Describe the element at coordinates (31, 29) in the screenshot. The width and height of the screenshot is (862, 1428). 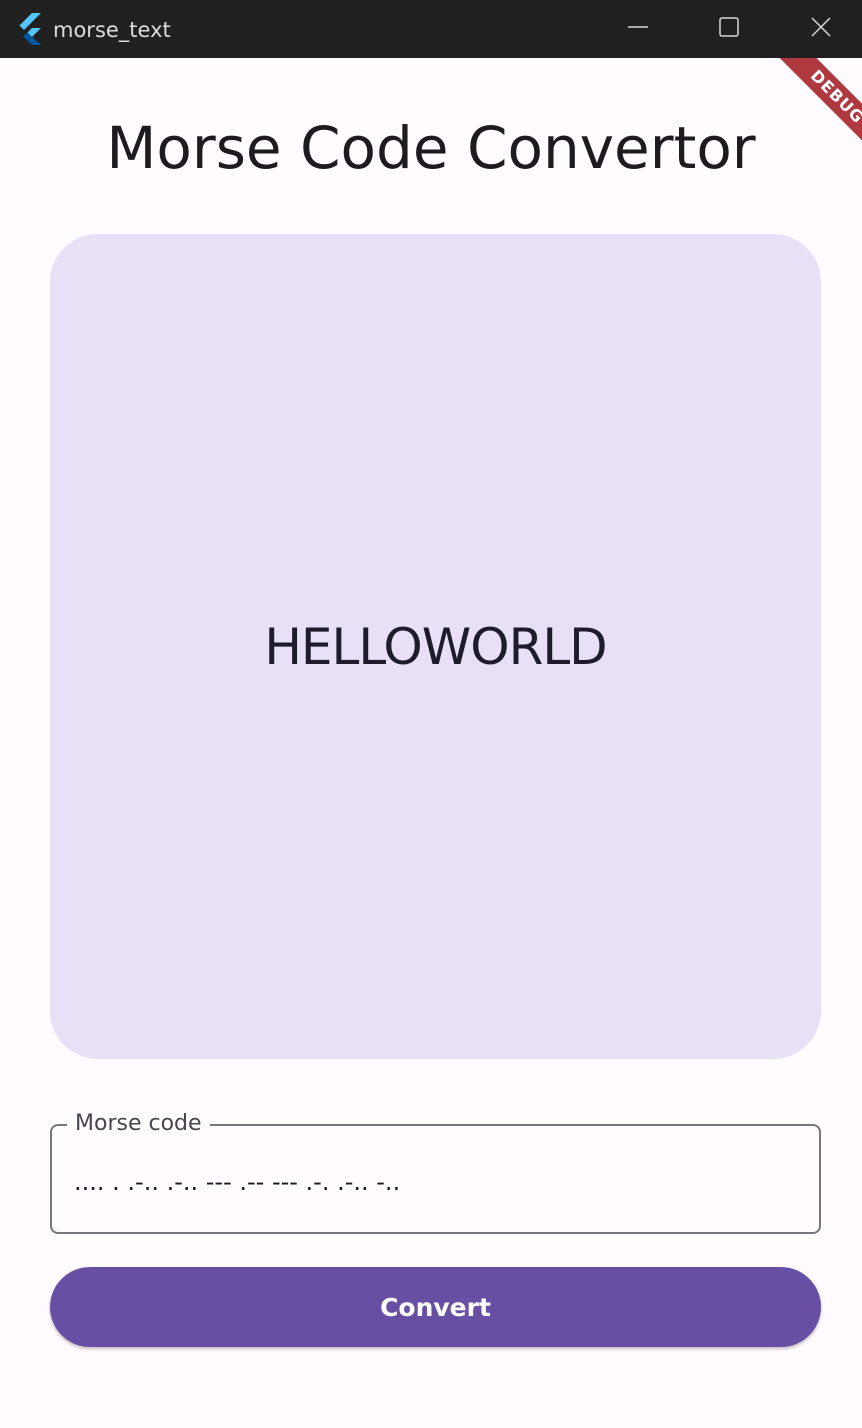
I see `flutter-logo-icon` at that location.